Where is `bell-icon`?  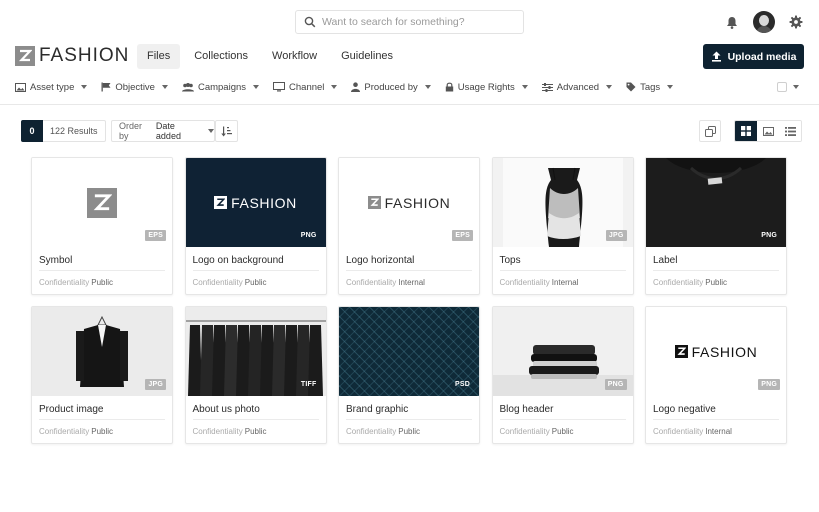 bell-icon is located at coordinates (732, 22).